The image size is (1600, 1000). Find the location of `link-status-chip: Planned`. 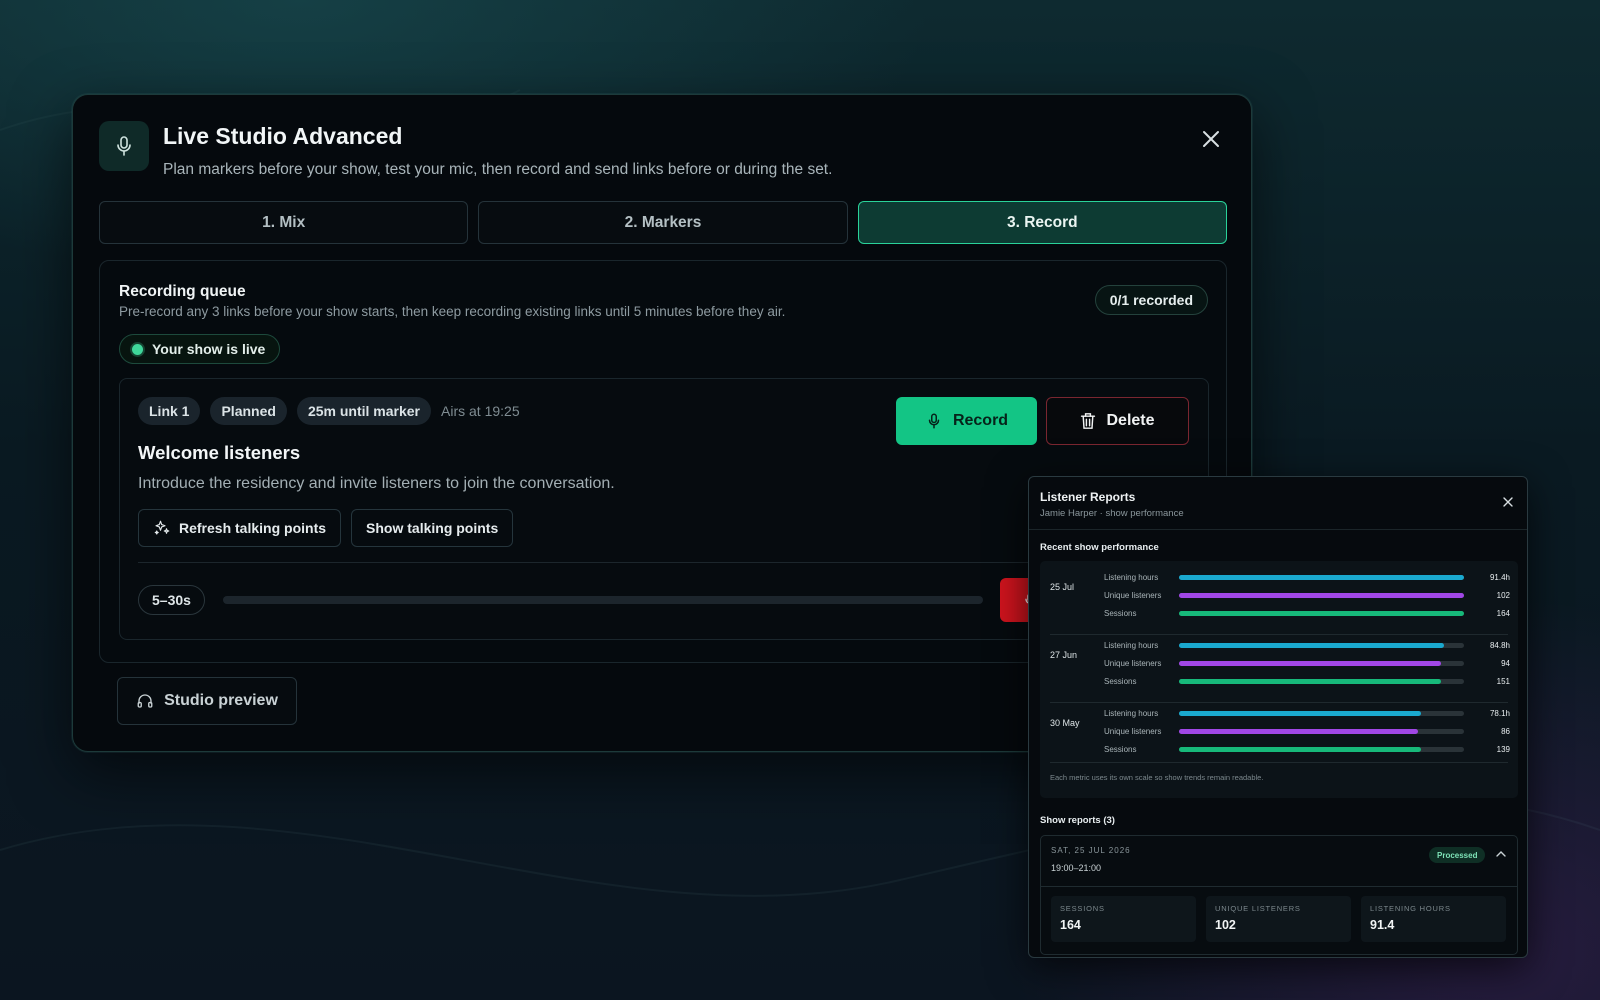

link-status-chip: Planned is located at coordinates (248, 411).